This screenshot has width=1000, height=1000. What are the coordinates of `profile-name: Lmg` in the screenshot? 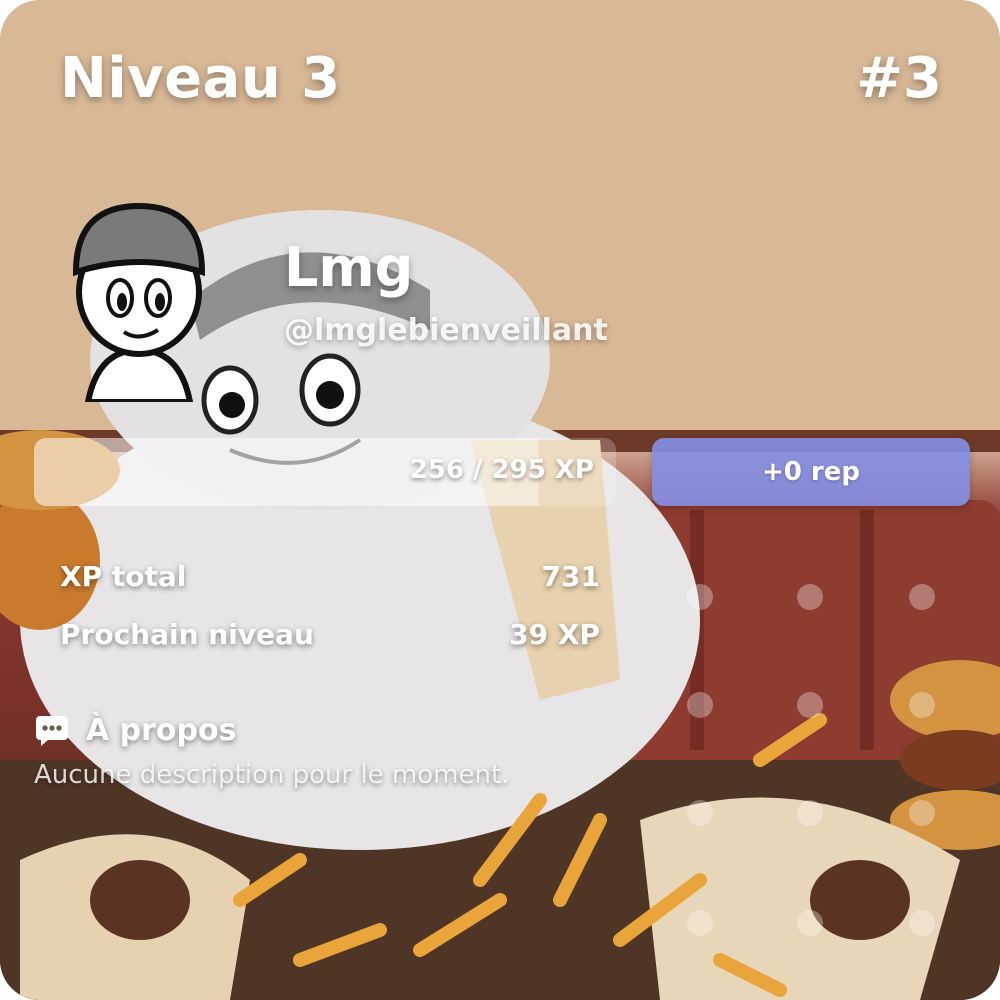 It's located at (349, 267).